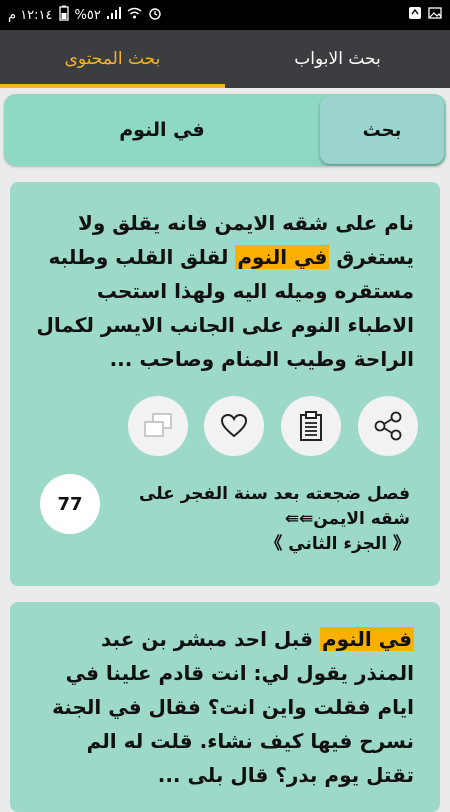 This screenshot has height=812, width=450. Describe the element at coordinates (435, 15) in the screenshot. I see `image-notification-icon` at that location.